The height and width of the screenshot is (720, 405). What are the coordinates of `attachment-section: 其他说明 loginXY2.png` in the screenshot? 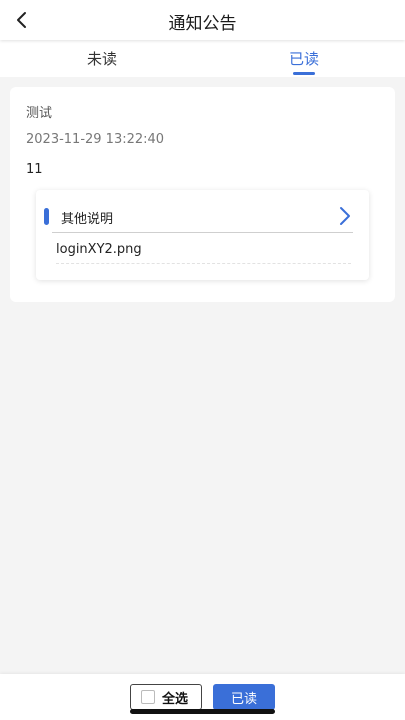 It's located at (202, 235).